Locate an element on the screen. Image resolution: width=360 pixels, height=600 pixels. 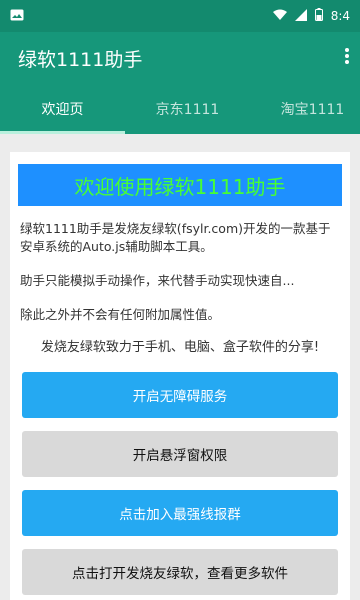
tab-welcome: 欢迎页 is located at coordinates (62, 109).